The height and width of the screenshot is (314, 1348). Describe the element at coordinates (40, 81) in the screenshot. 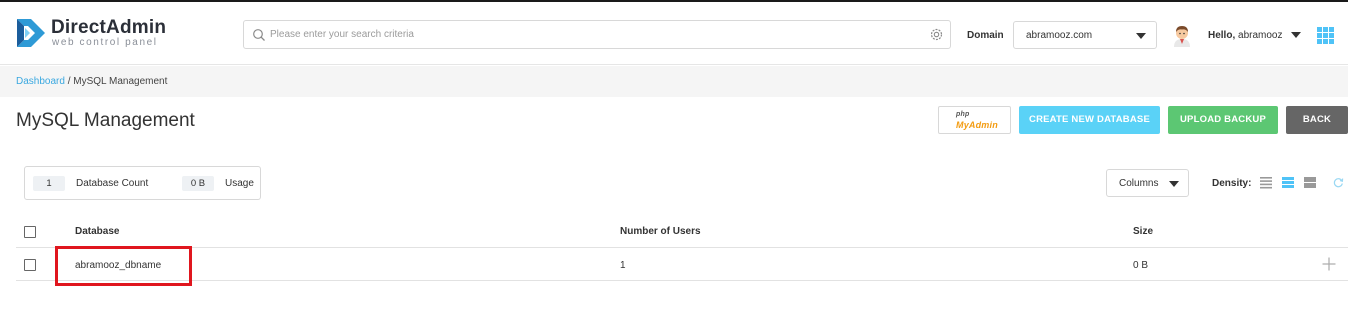

I see `breadcrumb-dashboard-link: Dashboard` at that location.